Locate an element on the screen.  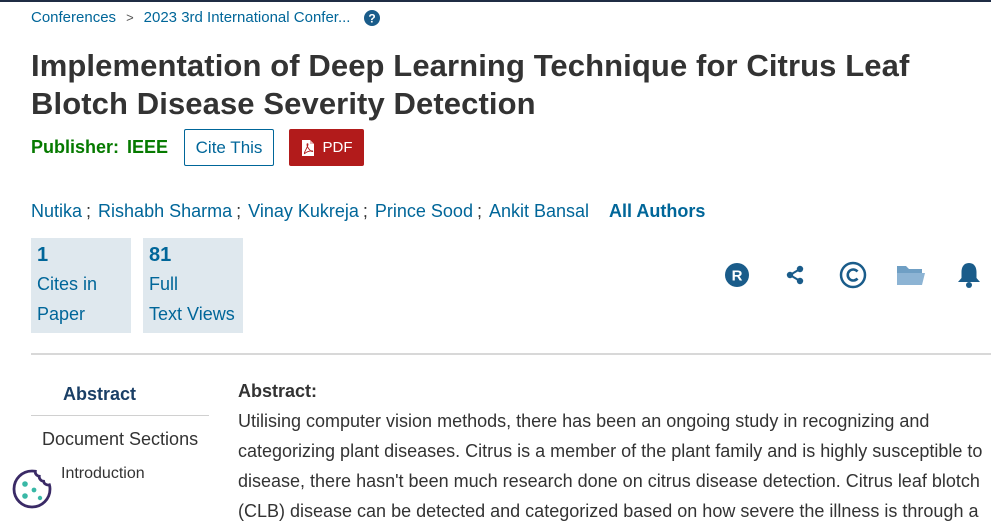
section-divider is located at coordinates (511, 354).